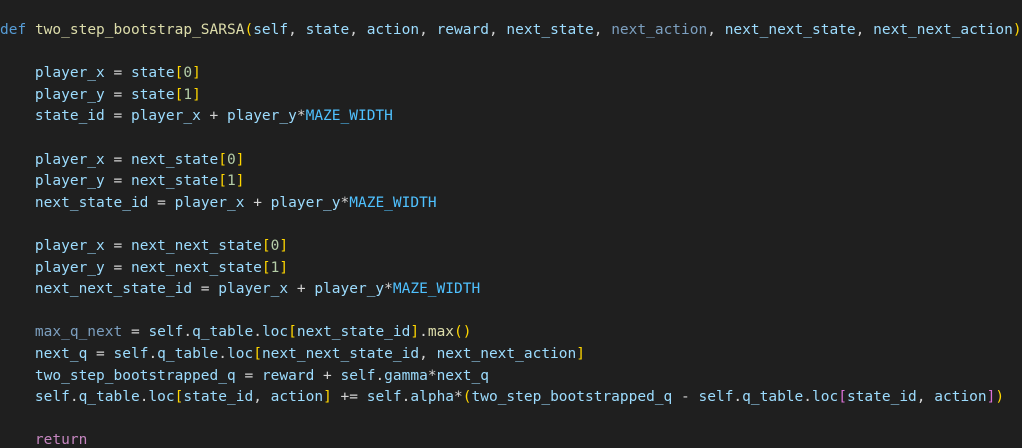 The height and width of the screenshot is (448, 1022). Describe the element at coordinates (550, 30) in the screenshot. I see `code-token: next_state` at that location.